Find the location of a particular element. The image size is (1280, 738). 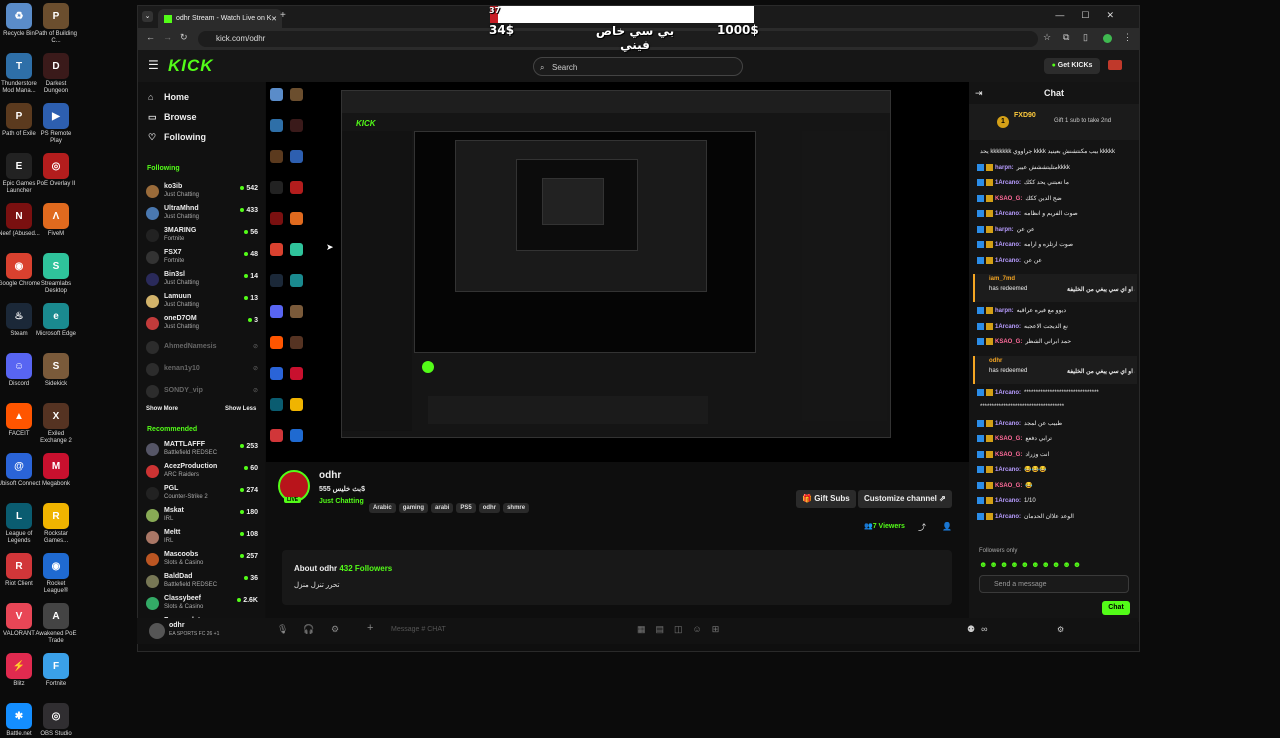

stream-tag: arabi is located at coordinates (442, 508).